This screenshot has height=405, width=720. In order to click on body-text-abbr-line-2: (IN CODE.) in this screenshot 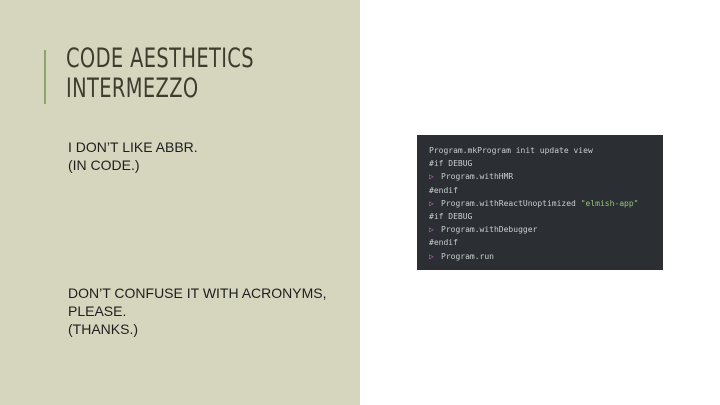, I will do `click(104, 165)`.